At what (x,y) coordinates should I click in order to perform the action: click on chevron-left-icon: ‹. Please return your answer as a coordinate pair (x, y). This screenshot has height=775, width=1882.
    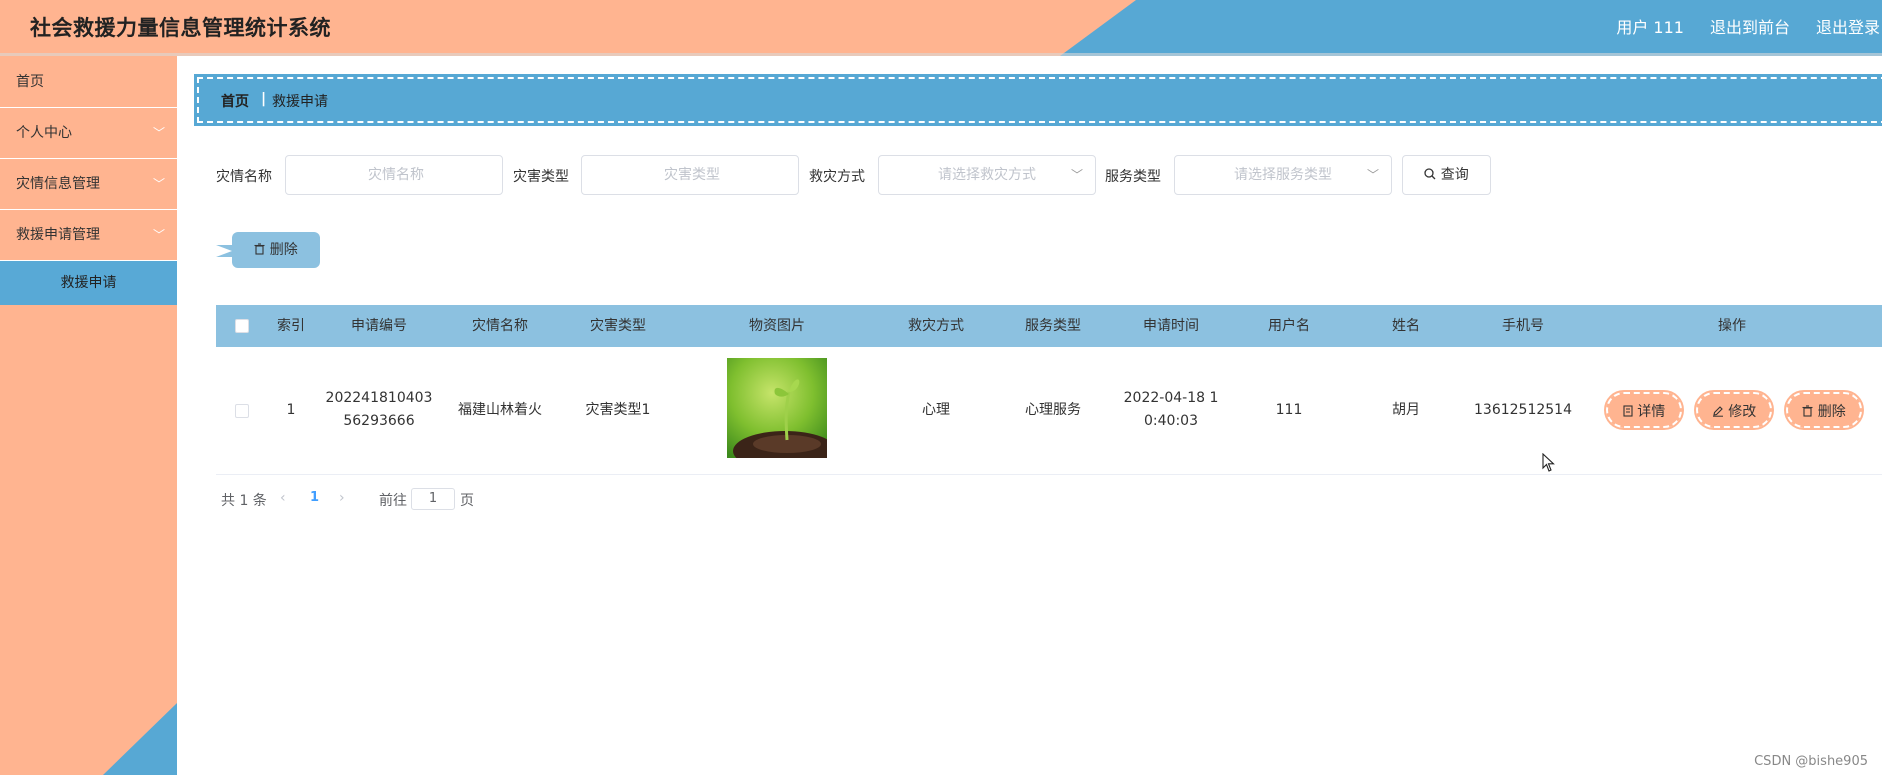
    Looking at the image, I should click on (283, 498).